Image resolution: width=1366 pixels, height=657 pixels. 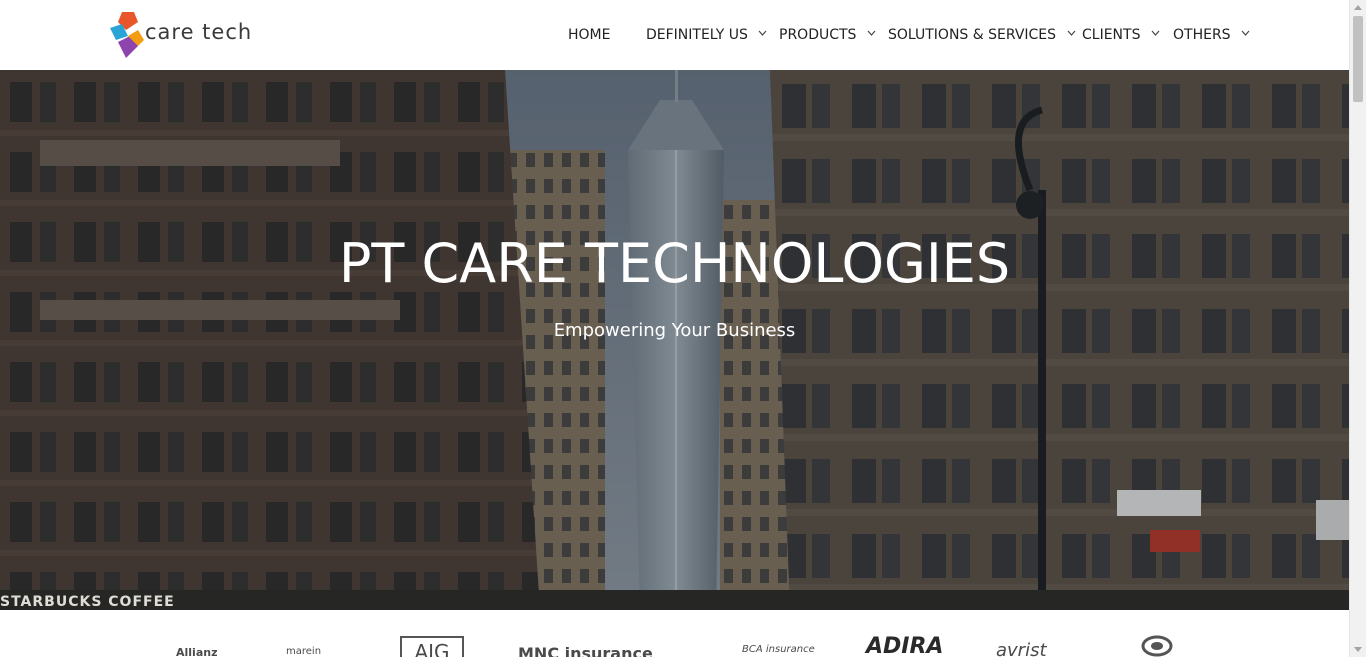 I want to click on client-logo-bca: BCA insurance, so click(x=778, y=649).